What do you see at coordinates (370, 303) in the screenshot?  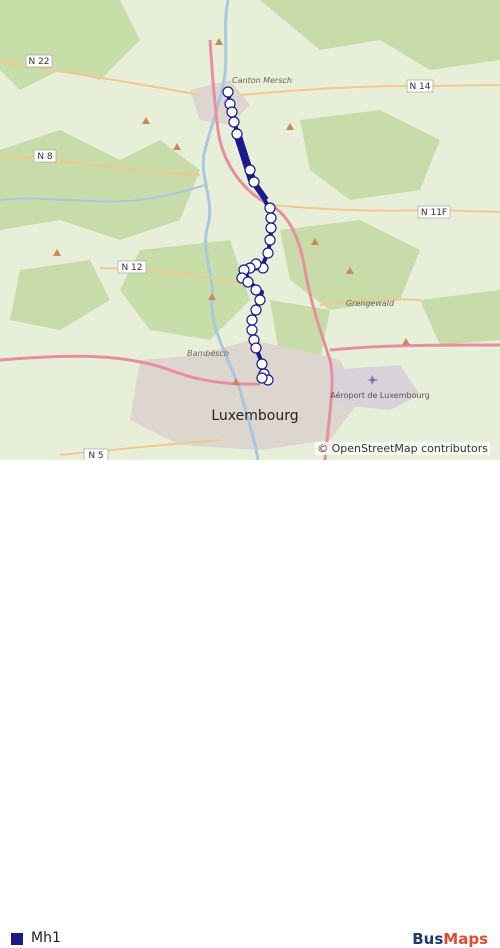 I see `place-label-grengewald: Grengewald` at bounding box center [370, 303].